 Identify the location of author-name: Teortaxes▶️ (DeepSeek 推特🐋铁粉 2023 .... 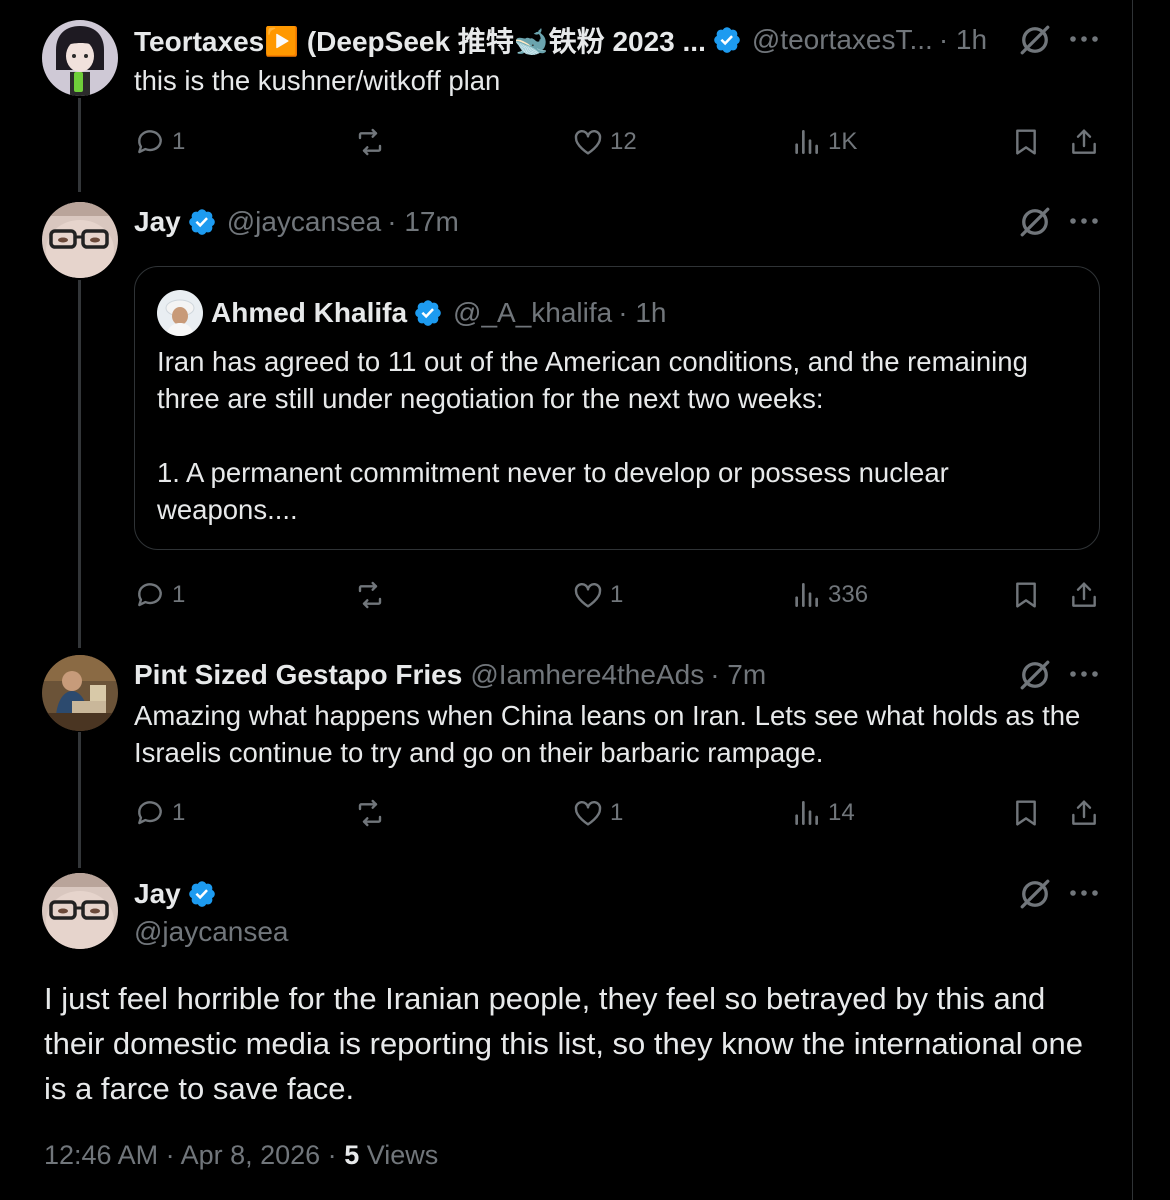
(420, 40).